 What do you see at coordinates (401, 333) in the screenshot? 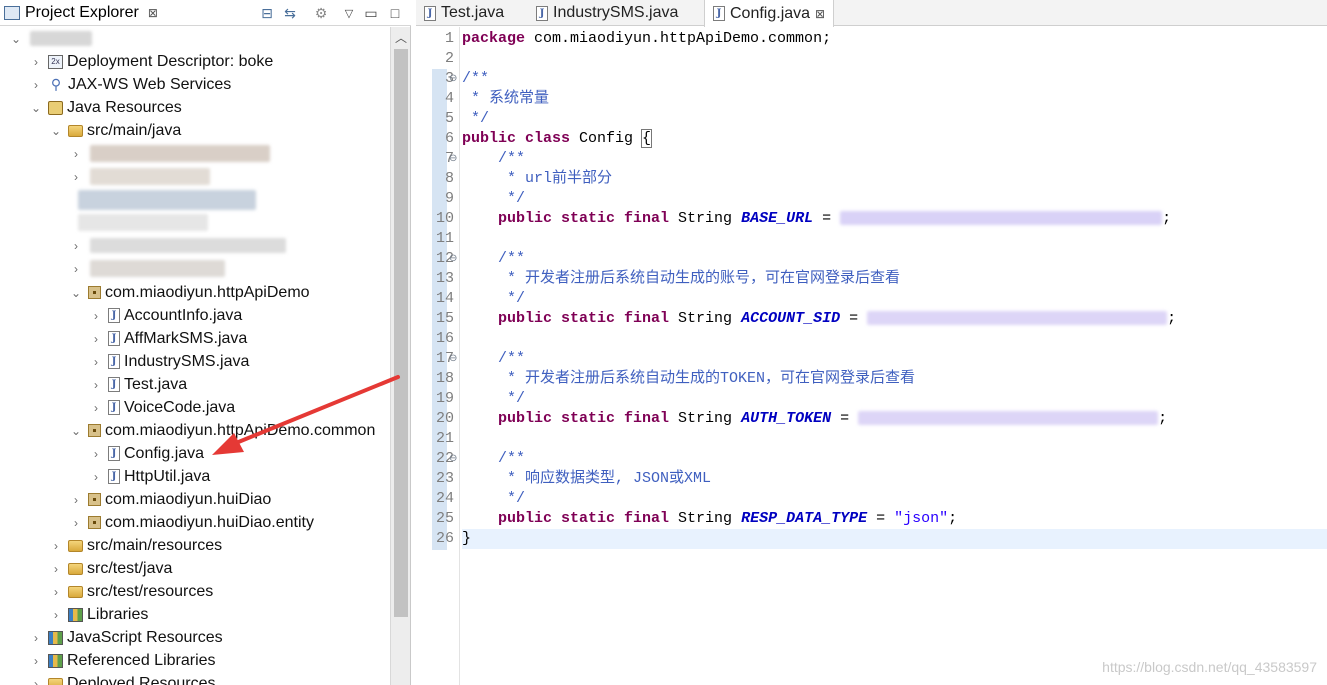
I see `scrollbar-thumb` at bounding box center [401, 333].